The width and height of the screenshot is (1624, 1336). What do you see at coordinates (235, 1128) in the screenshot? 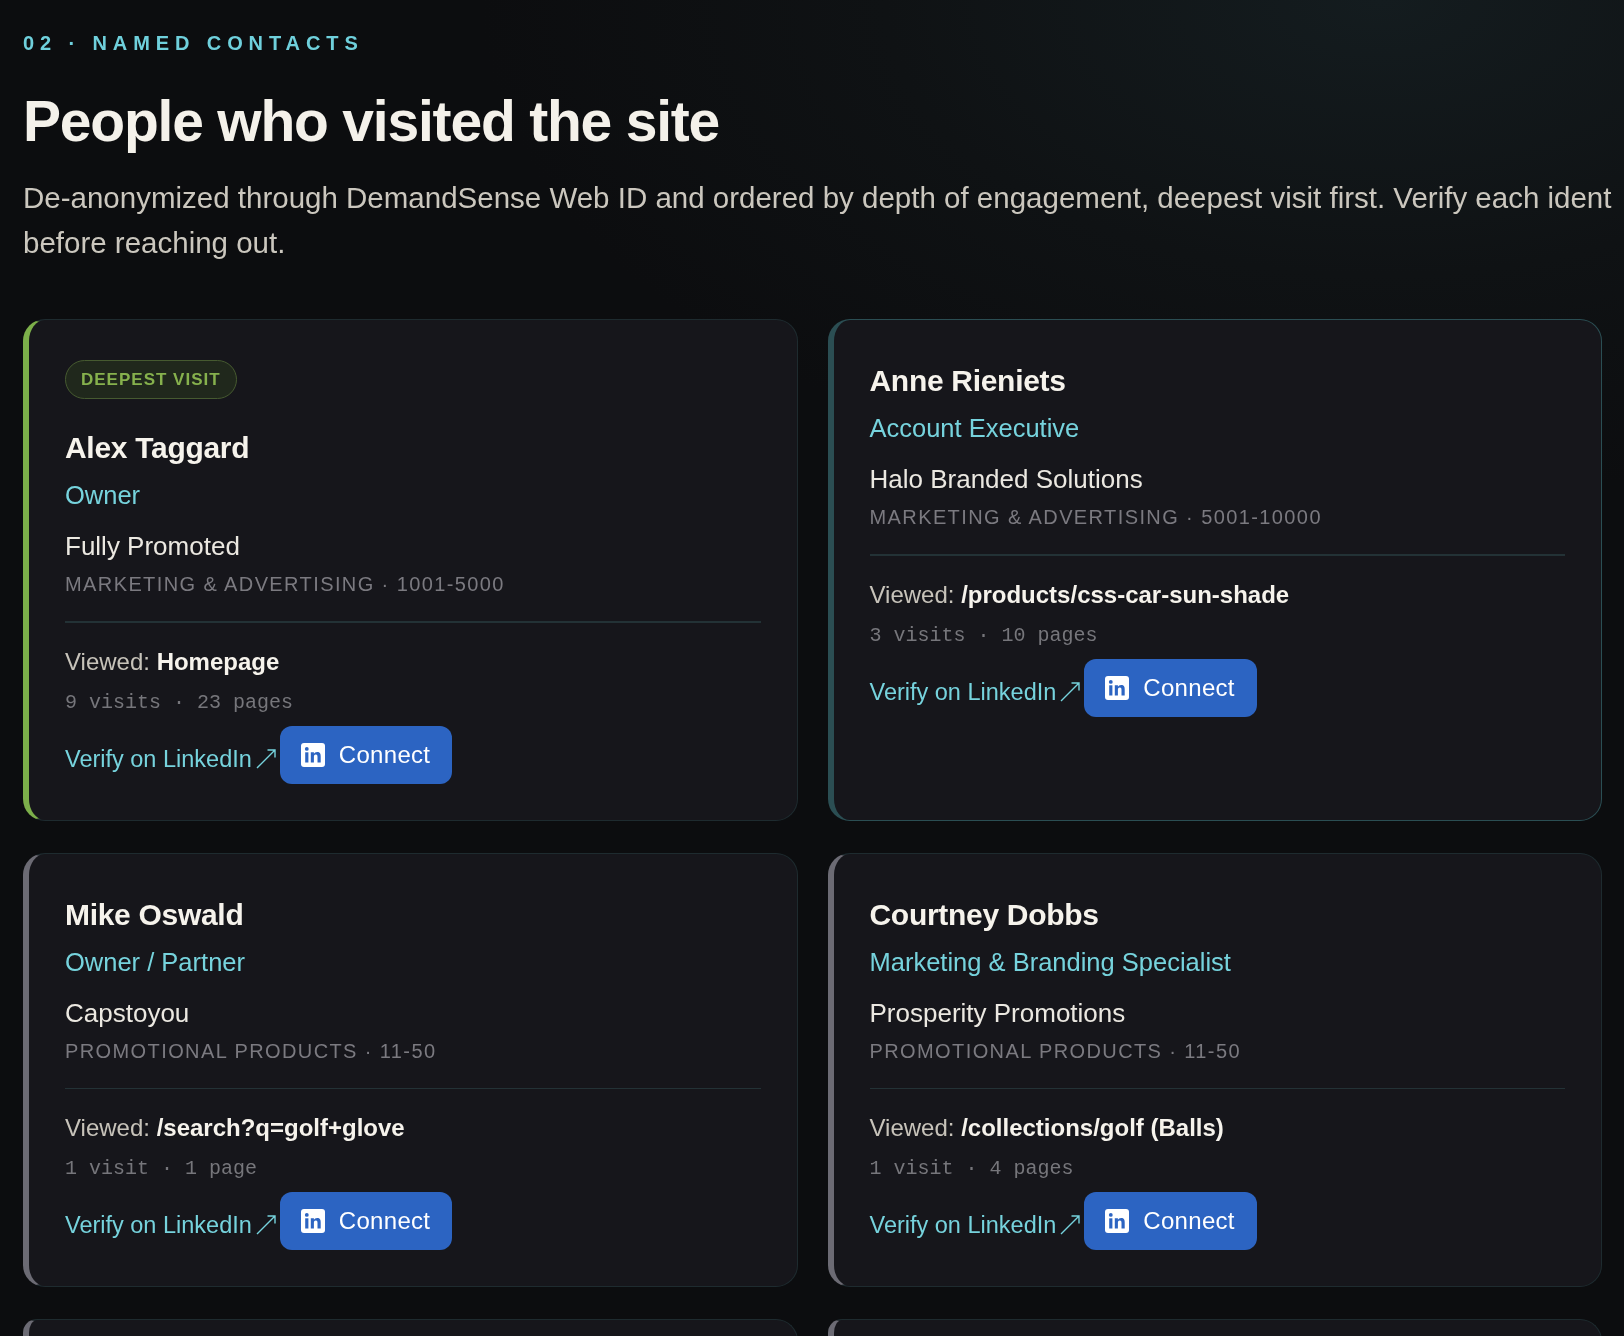
I see `viewed-page: Viewed: /search?q=golf+glove` at bounding box center [235, 1128].